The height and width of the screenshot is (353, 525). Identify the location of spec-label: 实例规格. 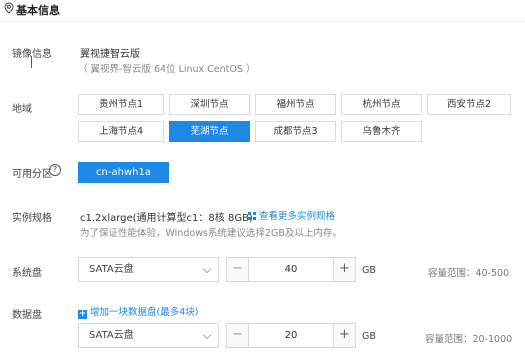
(32, 218).